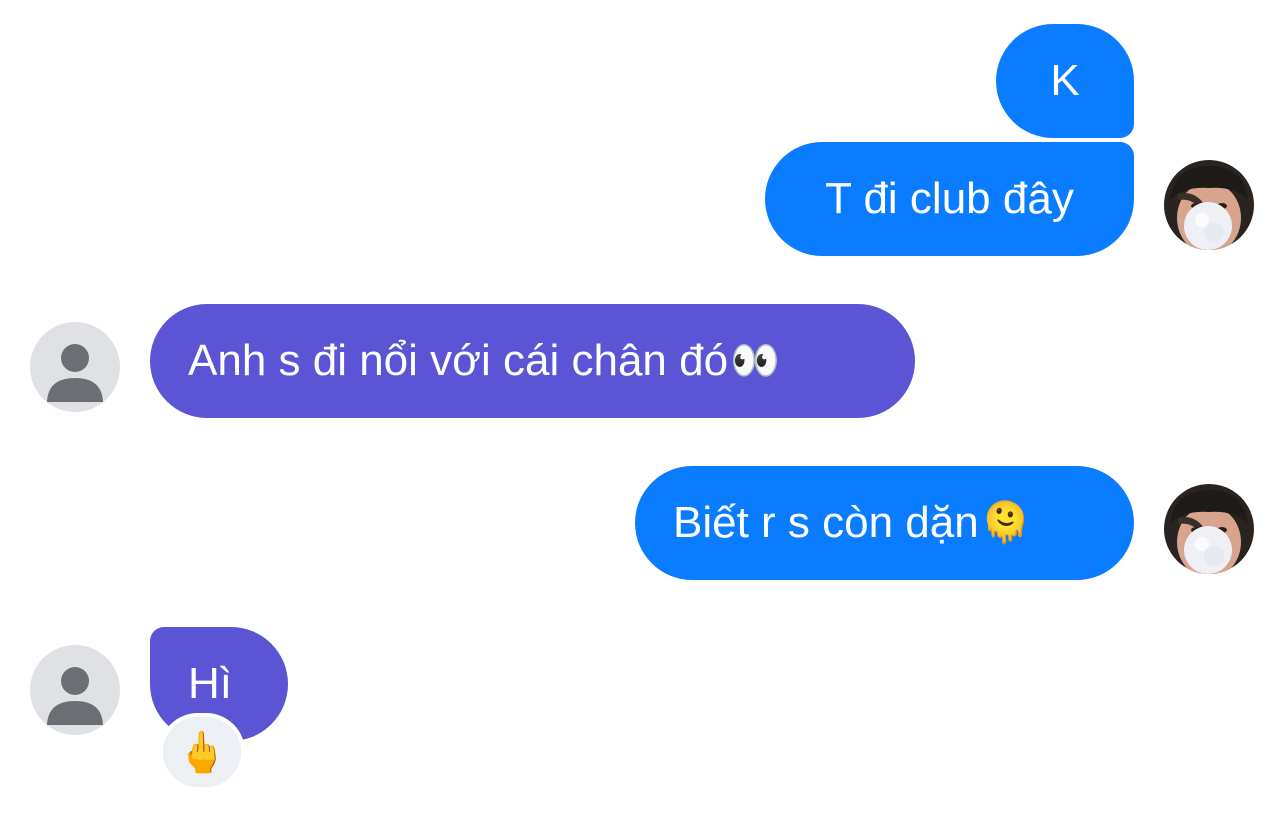 This screenshot has width=1284, height=821. I want to click on message-text: T đi club đây, so click(949, 198).